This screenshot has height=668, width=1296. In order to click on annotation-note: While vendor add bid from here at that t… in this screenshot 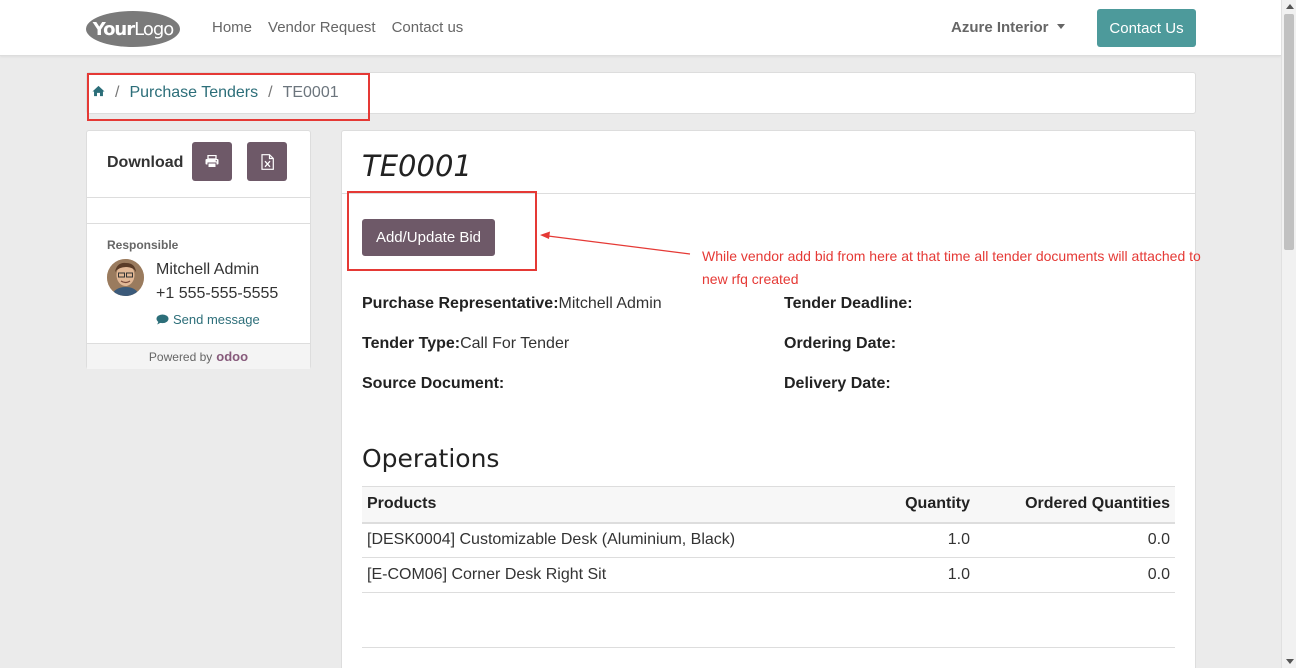, I will do `click(951, 267)`.